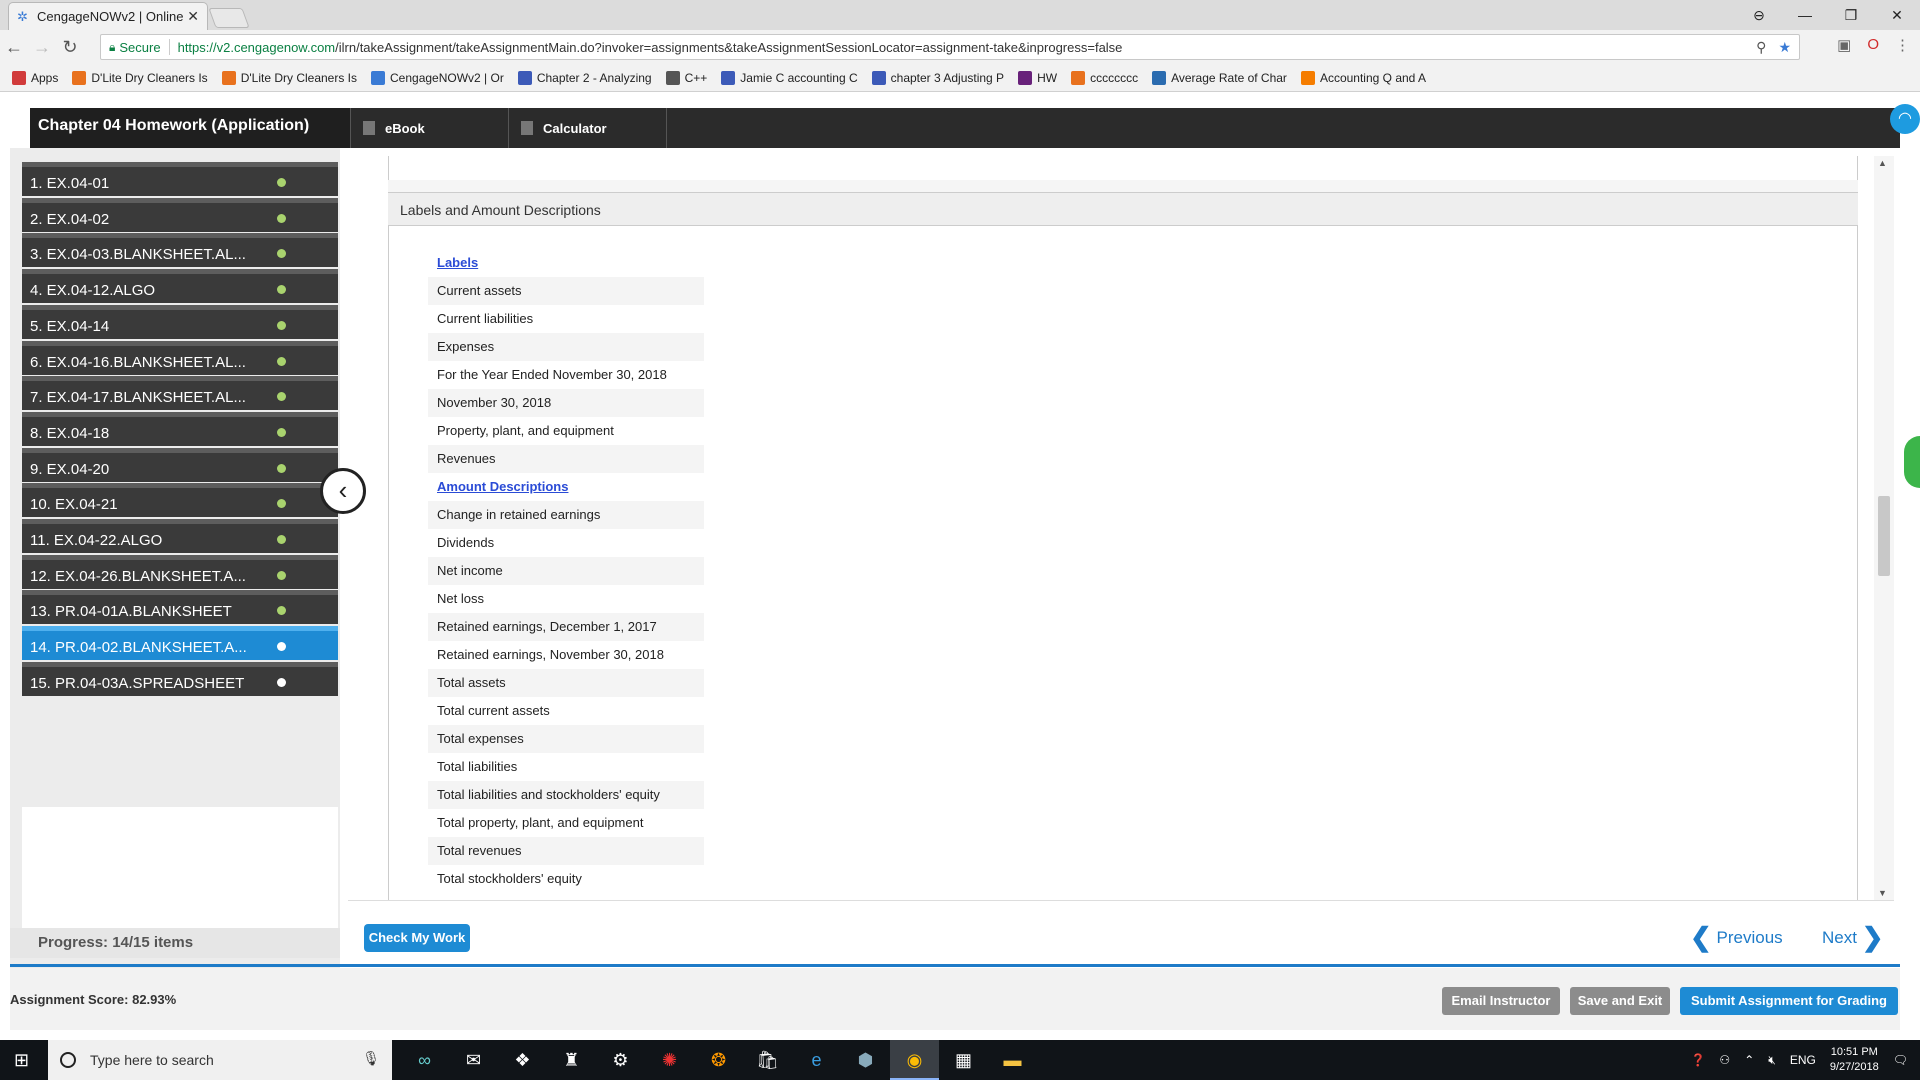  Describe the element at coordinates (1772, 1060) in the screenshot. I see `volume-muted-icon: 🔇︎` at that location.